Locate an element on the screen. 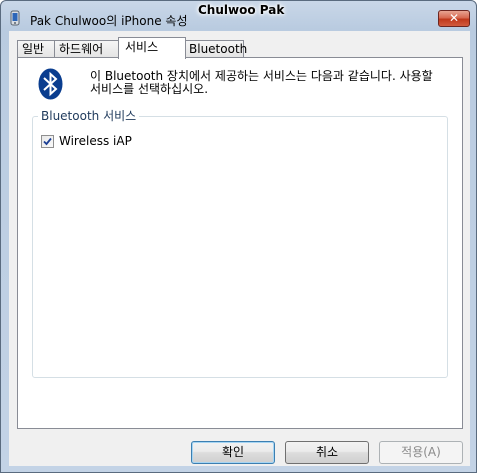 The height and width of the screenshot is (475, 479). close-icon: ✕ is located at coordinates (454, 18).